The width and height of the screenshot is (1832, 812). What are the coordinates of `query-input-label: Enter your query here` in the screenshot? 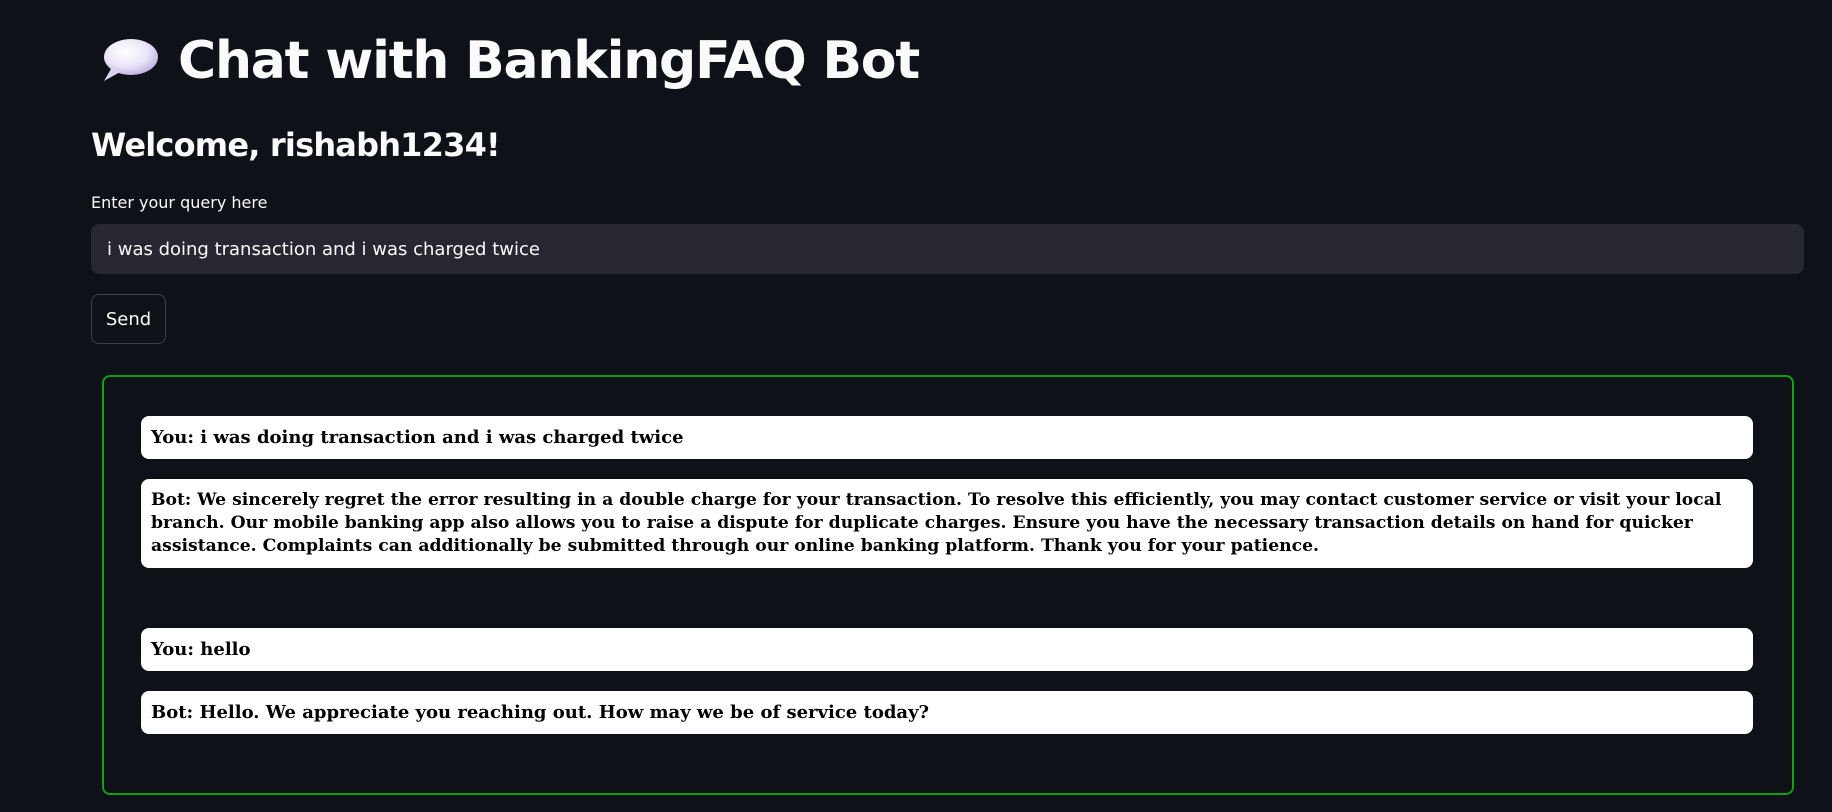 It's located at (179, 202).